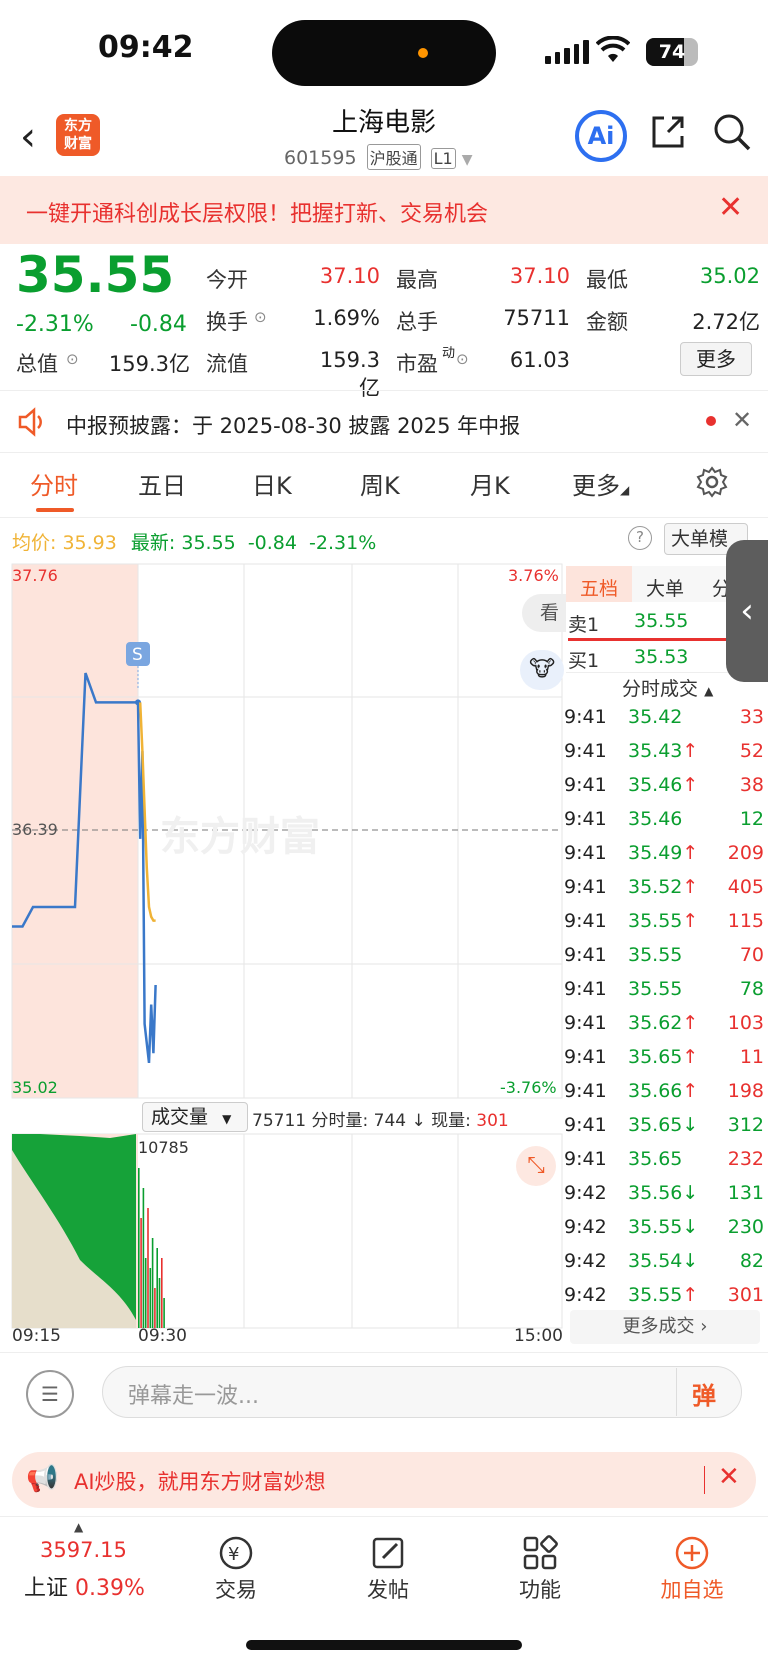 This screenshot has width=768, height=1664. I want to click on hk-connect-tag: 沪股通, so click(393, 157).